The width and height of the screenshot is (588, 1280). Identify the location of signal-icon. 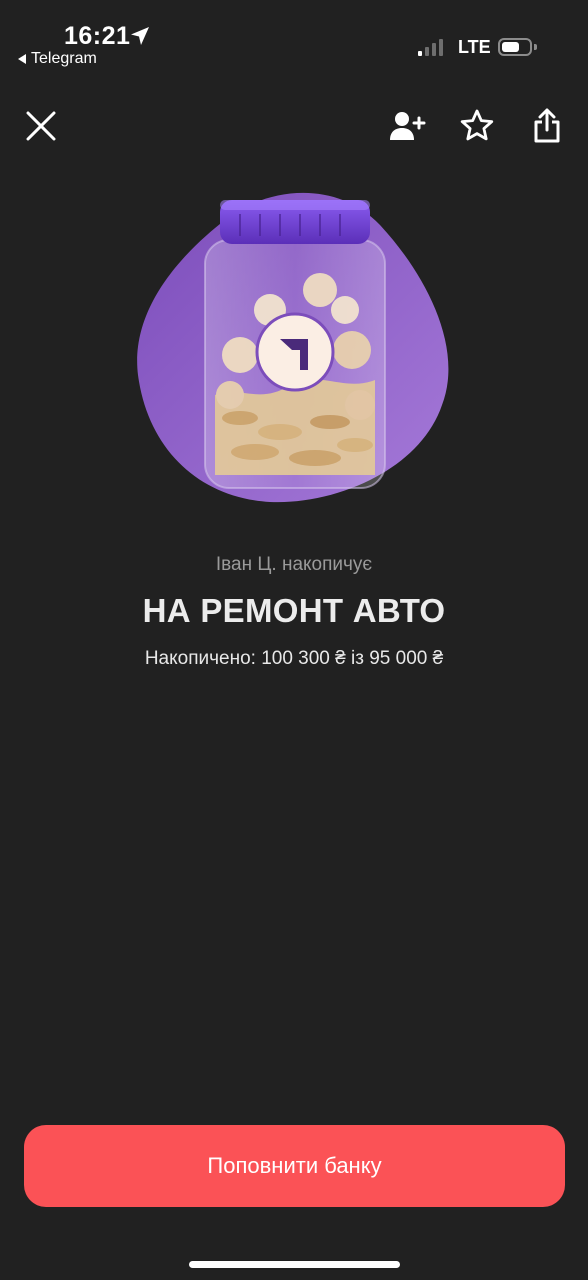
(430, 47).